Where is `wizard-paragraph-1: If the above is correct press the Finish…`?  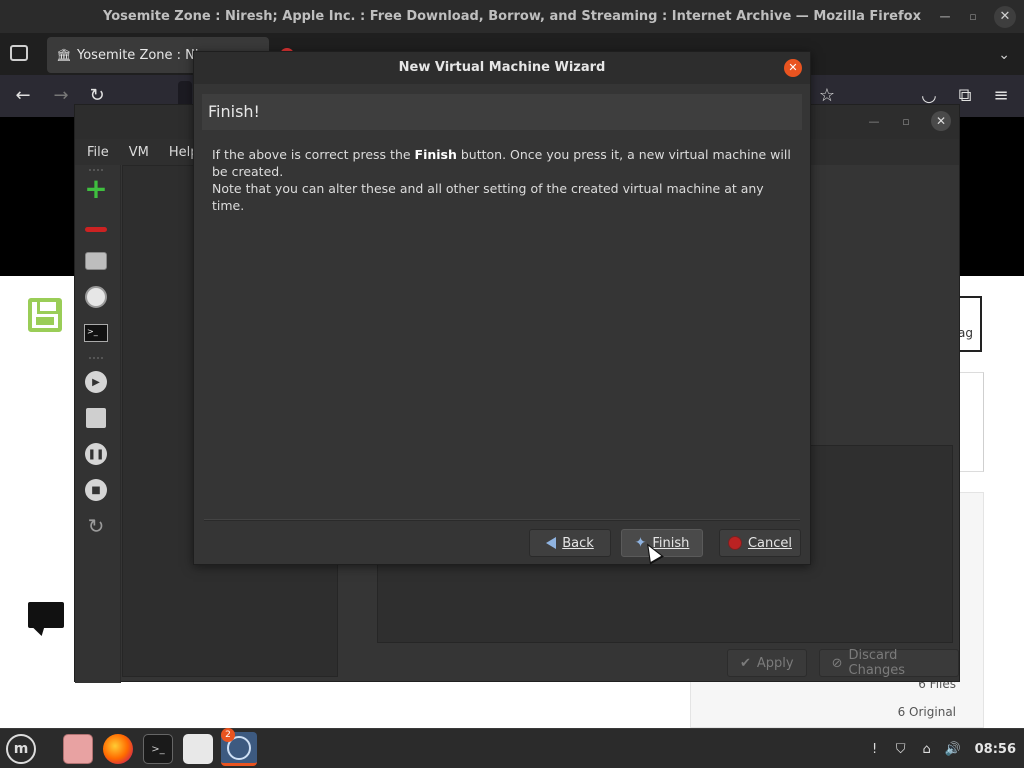 wizard-paragraph-1: If the above is correct press the Finish… is located at coordinates (502, 163).